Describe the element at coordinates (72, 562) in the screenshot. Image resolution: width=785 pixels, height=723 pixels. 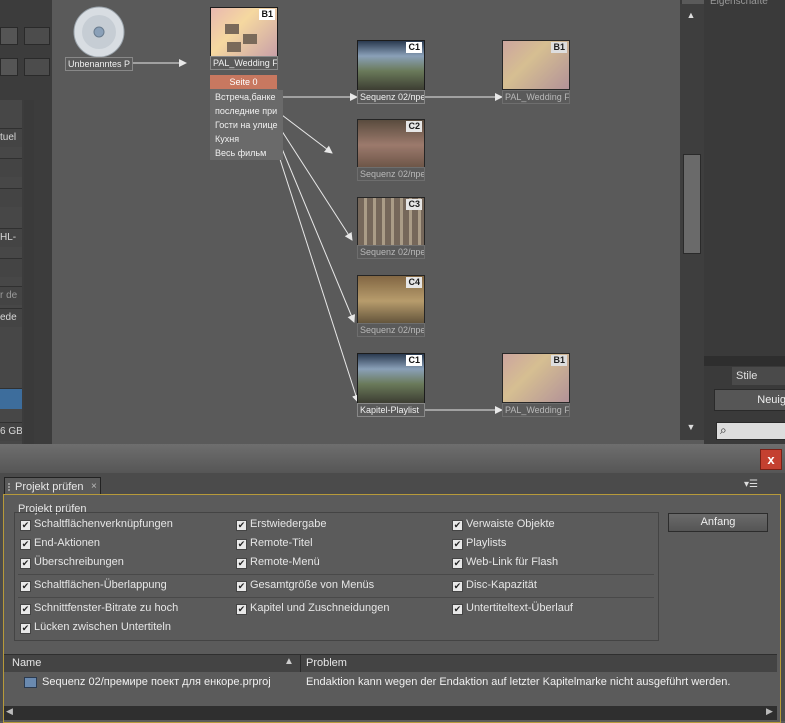
I see `check-overrides: ✔ Überschreibungen` at that location.